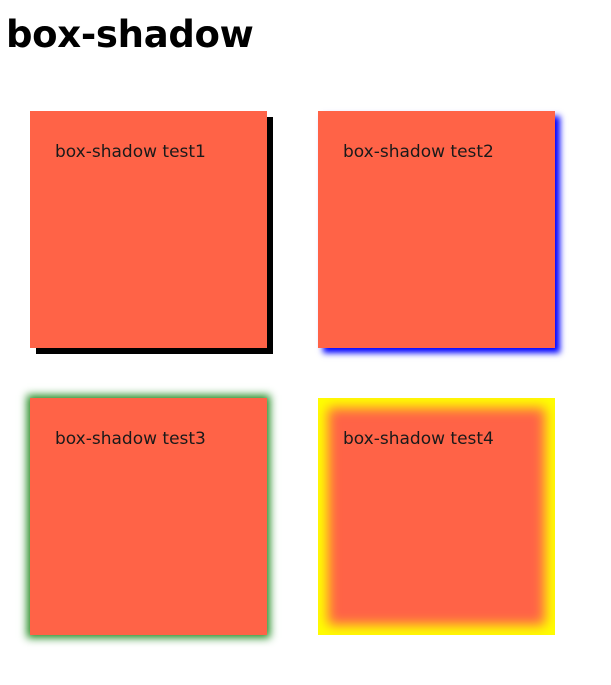  What do you see at coordinates (148, 516) in the screenshot?
I see `box-shadow-test3: box-shadow test3` at bounding box center [148, 516].